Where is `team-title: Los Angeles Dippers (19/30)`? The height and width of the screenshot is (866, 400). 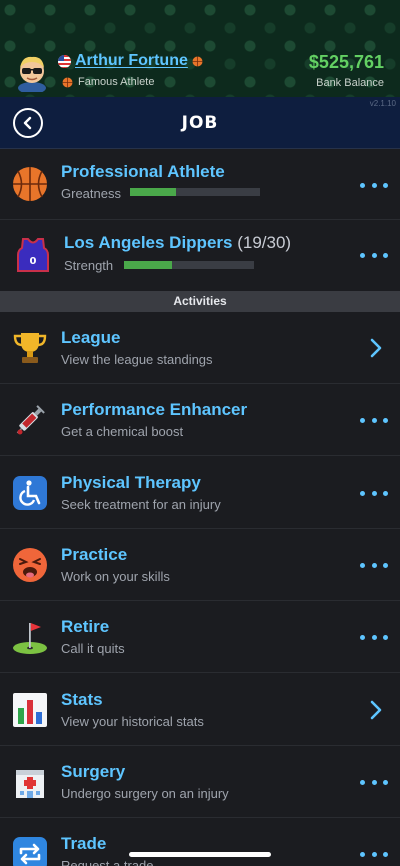
team-title: Los Angeles Dippers (19/30) is located at coordinates (177, 243).